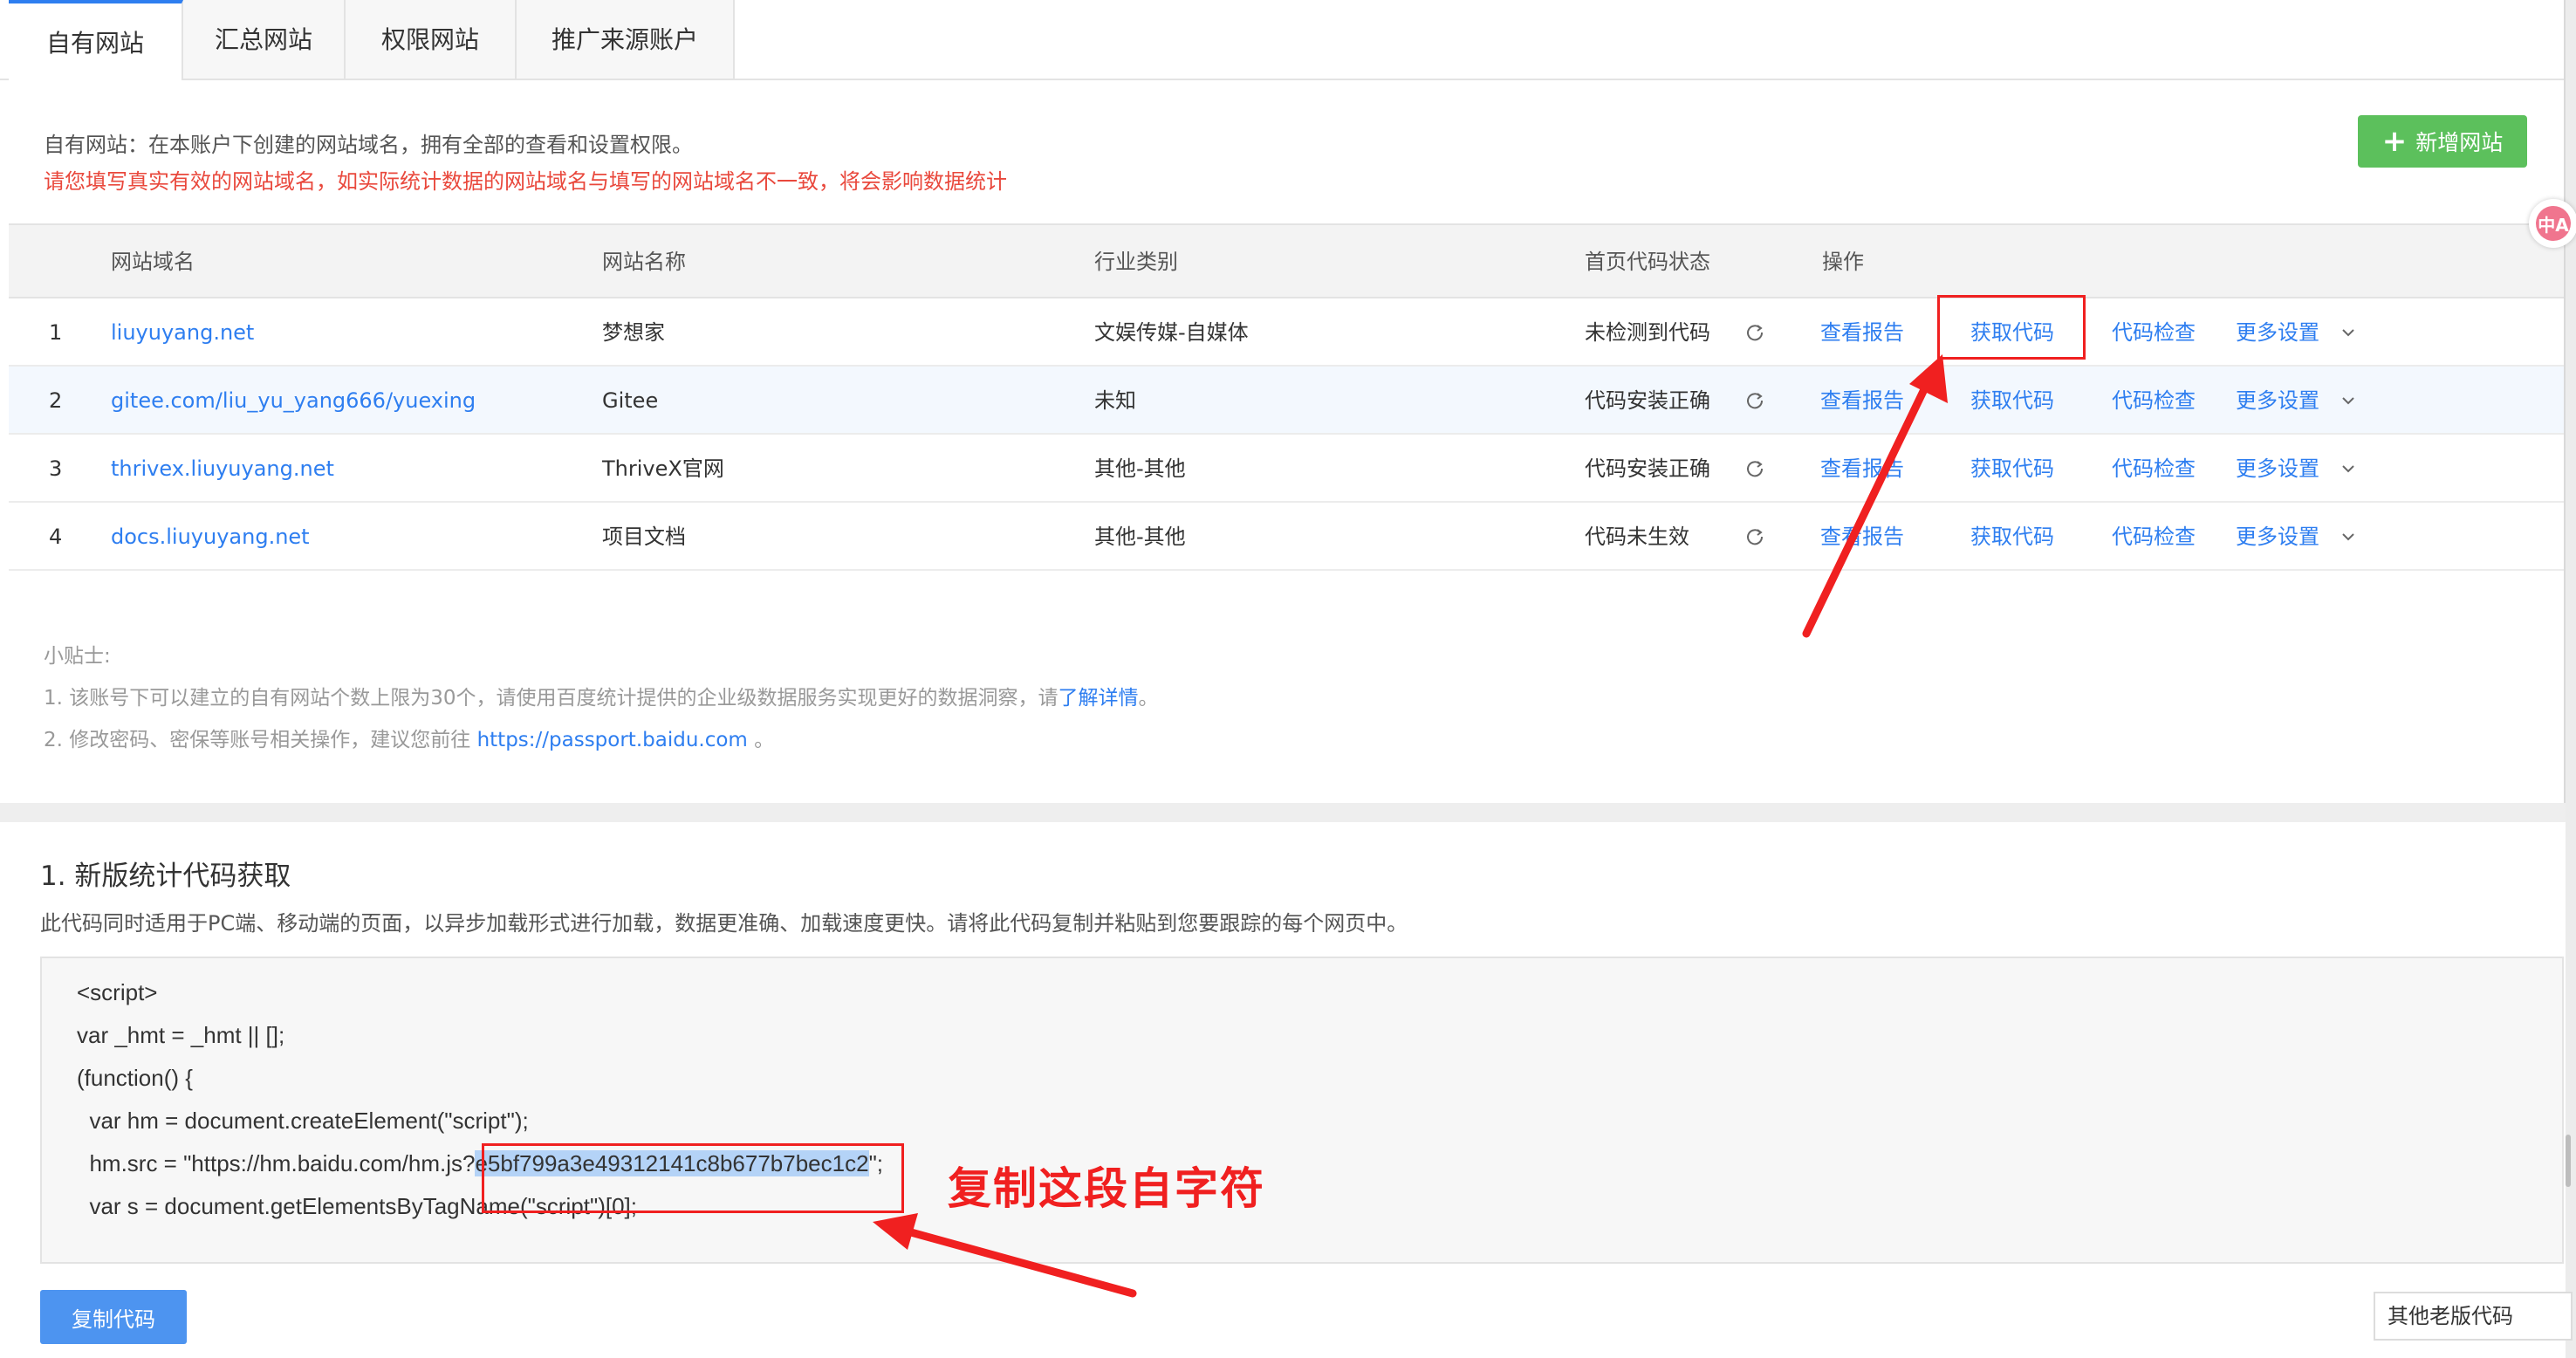 The image size is (2576, 1358). What do you see at coordinates (210, 537) in the screenshot?
I see `site-domain-link: docs.liuyuyang.net` at bounding box center [210, 537].